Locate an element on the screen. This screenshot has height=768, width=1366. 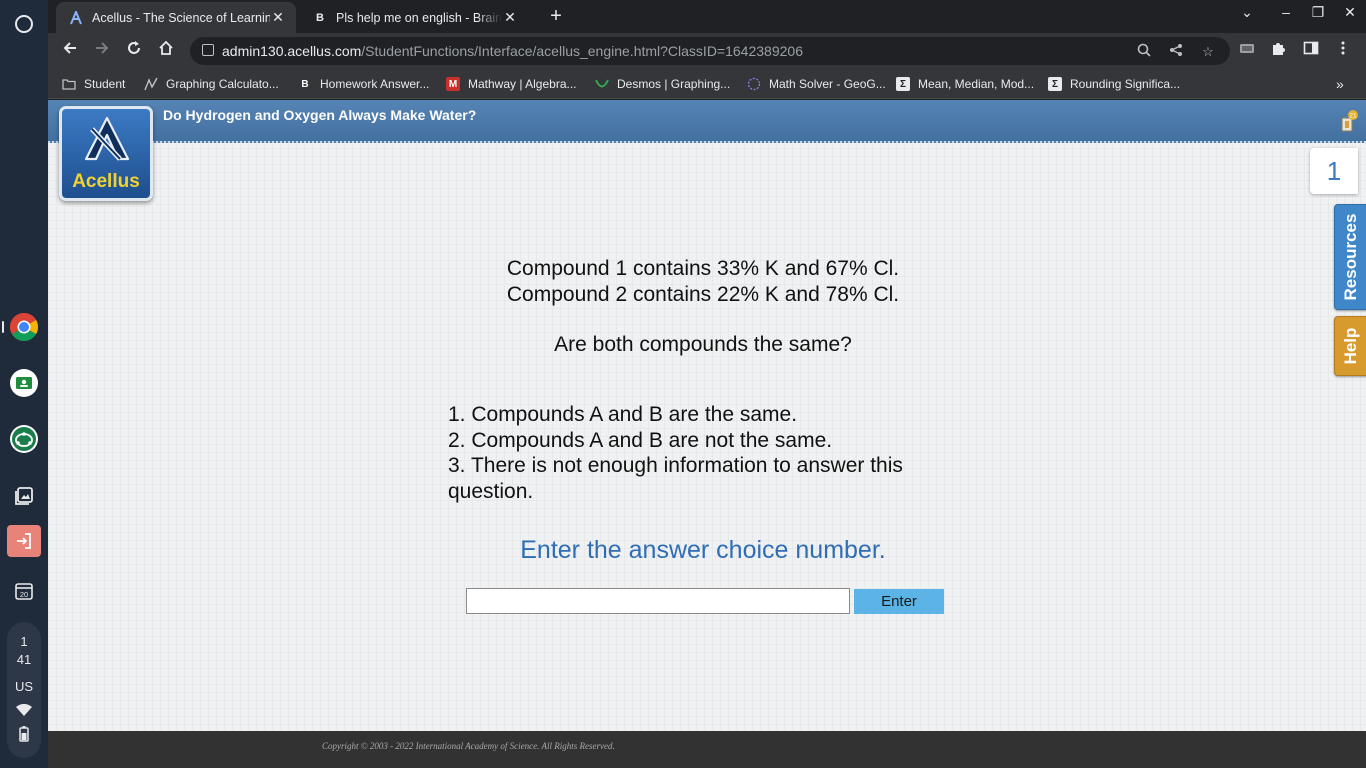
question-counter: 1 is located at coordinates (1334, 171).